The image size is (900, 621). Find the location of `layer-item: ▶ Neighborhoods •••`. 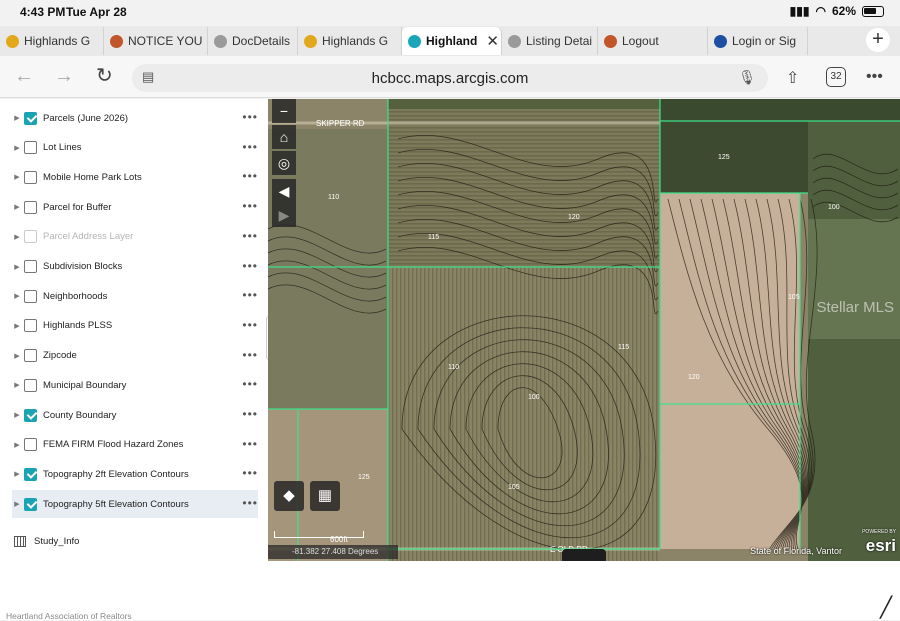

layer-item: ▶ Neighborhoods ••• is located at coordinates (135, 296).